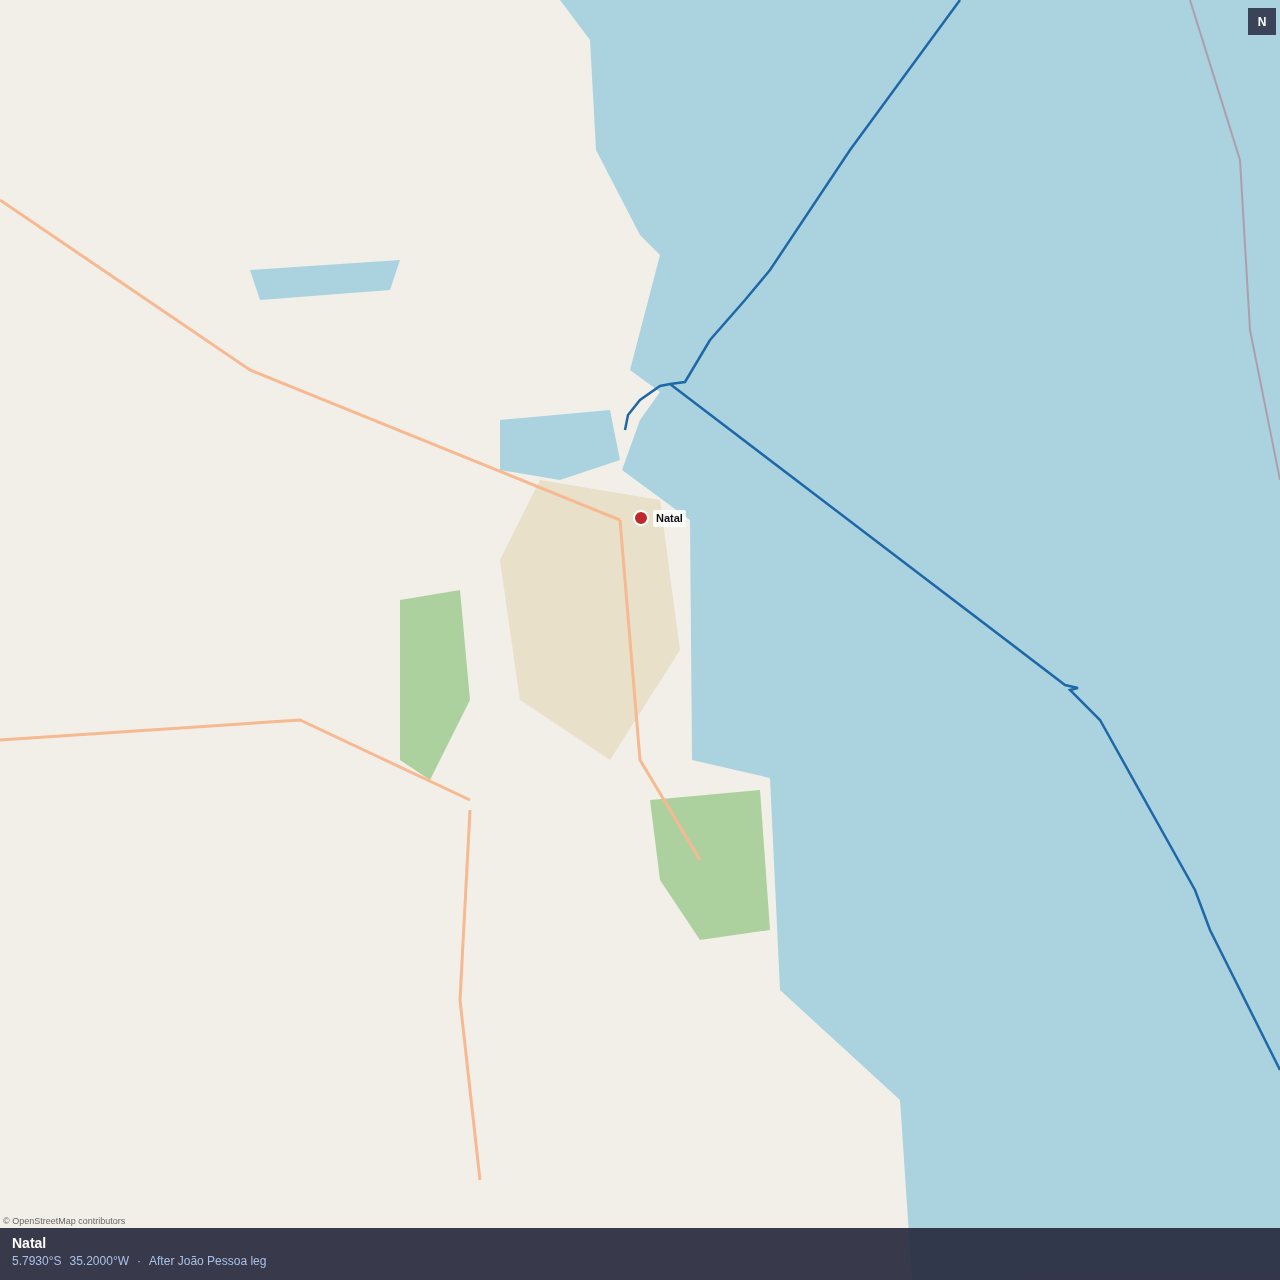 The height and width of the screenshot is (1280, 1280). What do you see at coordinates (208, 1261) in the screenshot?
I see `leg-note: After João Pessoa leg` at bounding box center [208, 1261].